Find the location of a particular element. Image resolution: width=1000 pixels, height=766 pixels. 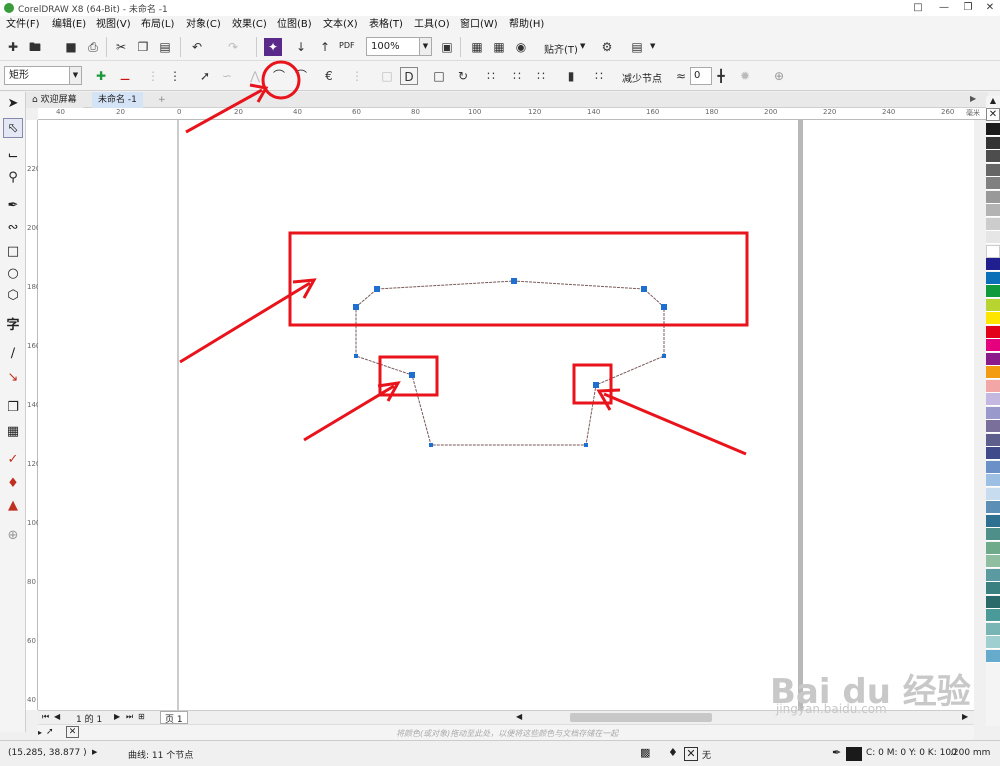

mirror-horizontal-icon: ∷ is located at coordinates (517, 76).